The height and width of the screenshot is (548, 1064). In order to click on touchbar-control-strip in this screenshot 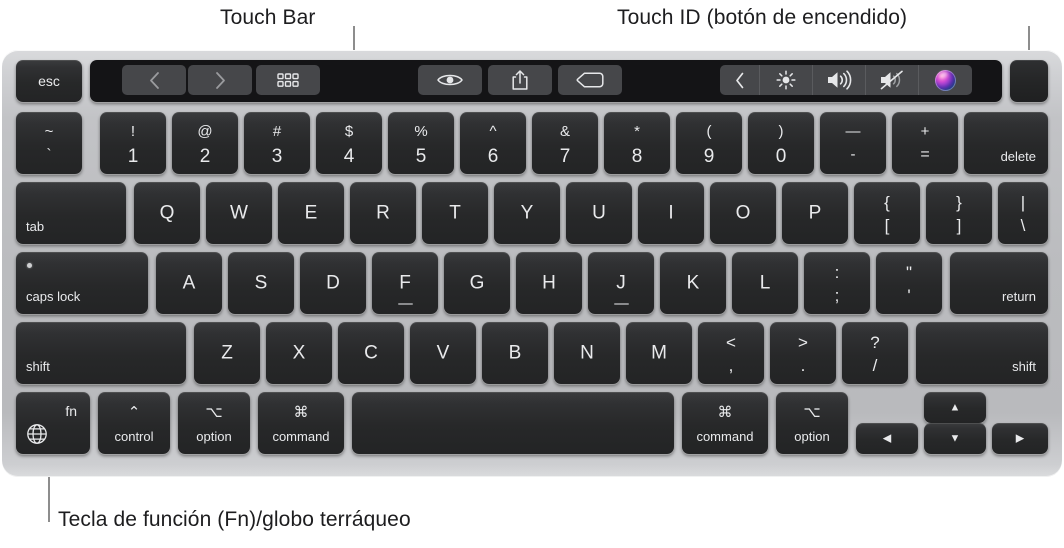, I will do `click(846, 80)`.